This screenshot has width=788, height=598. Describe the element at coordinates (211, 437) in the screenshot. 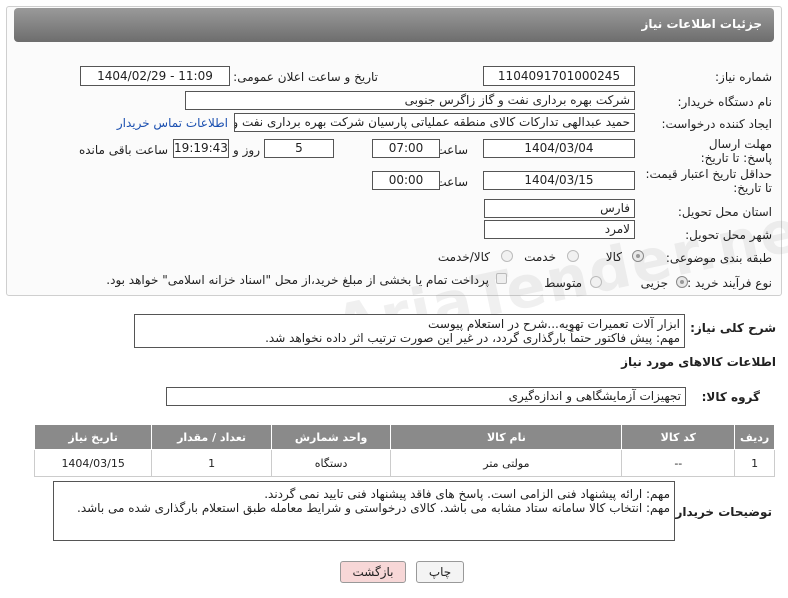

I see `col-qty: تعداد / مقدار` at that location.